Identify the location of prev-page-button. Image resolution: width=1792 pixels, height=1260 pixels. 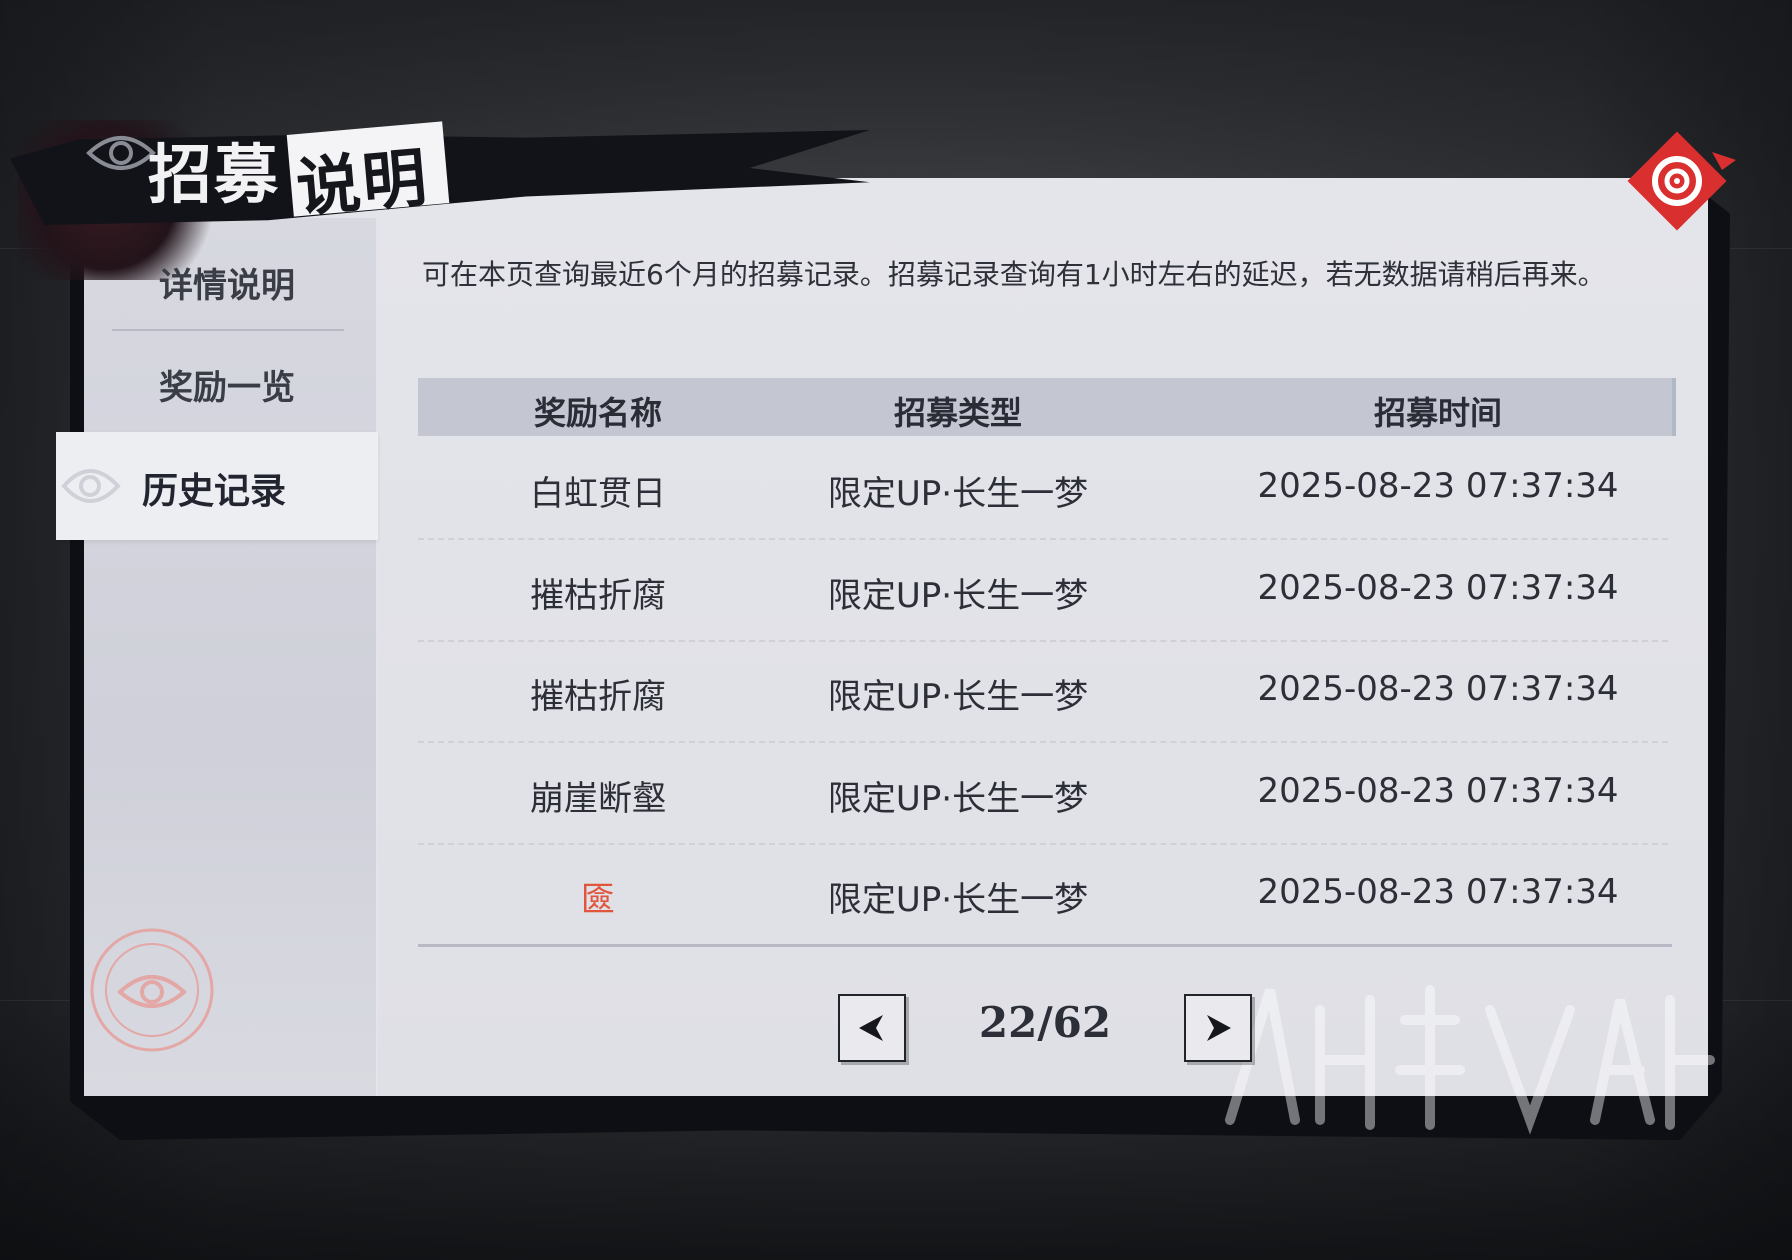
(872, 1028).